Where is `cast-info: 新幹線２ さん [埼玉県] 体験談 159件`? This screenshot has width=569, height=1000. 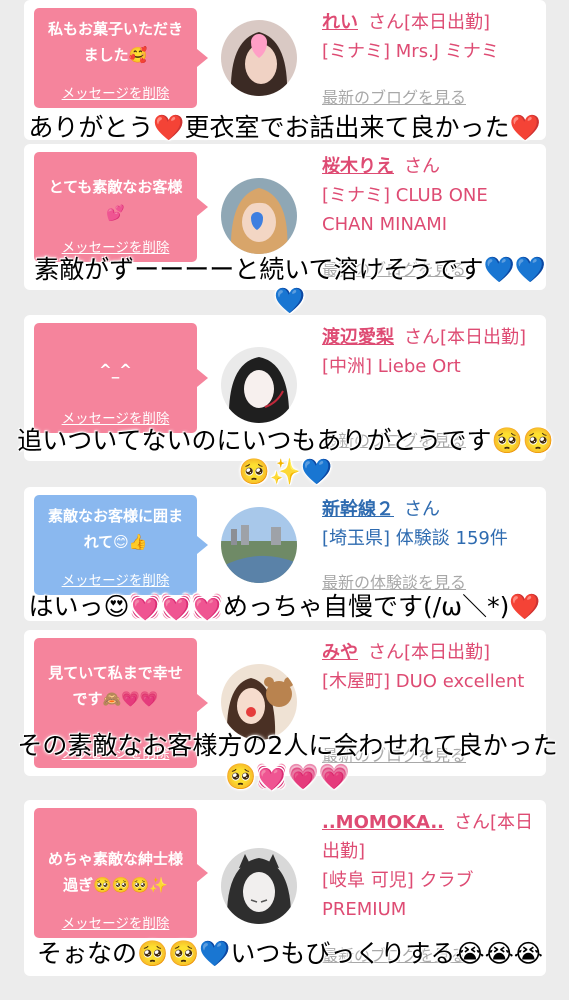
cast-info: 新幹線２ さん [埼玉県] 体験談 159件 is located at coordinates (429, 524).